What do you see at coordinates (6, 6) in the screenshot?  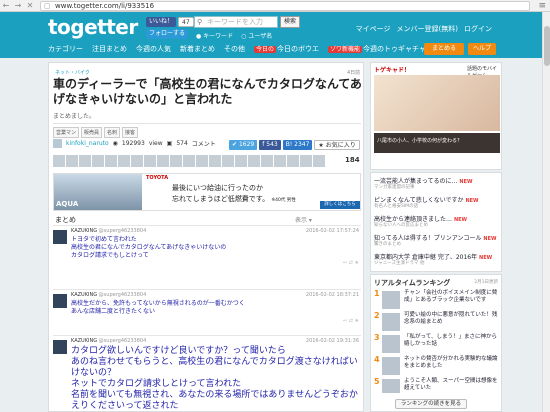 I see `back-icon: ←` at bounding box center [6, 6].